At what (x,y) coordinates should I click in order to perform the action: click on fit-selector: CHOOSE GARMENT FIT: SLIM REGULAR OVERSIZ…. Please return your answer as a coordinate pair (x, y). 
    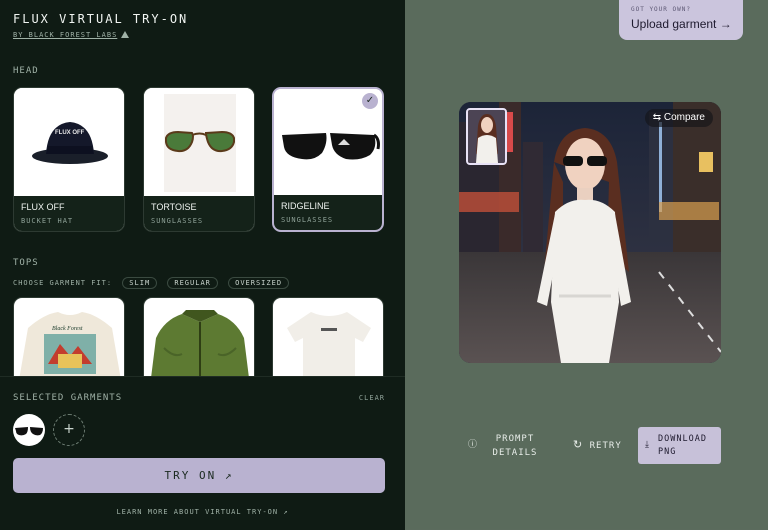
    Looking at the image, I should click on (151, 283).